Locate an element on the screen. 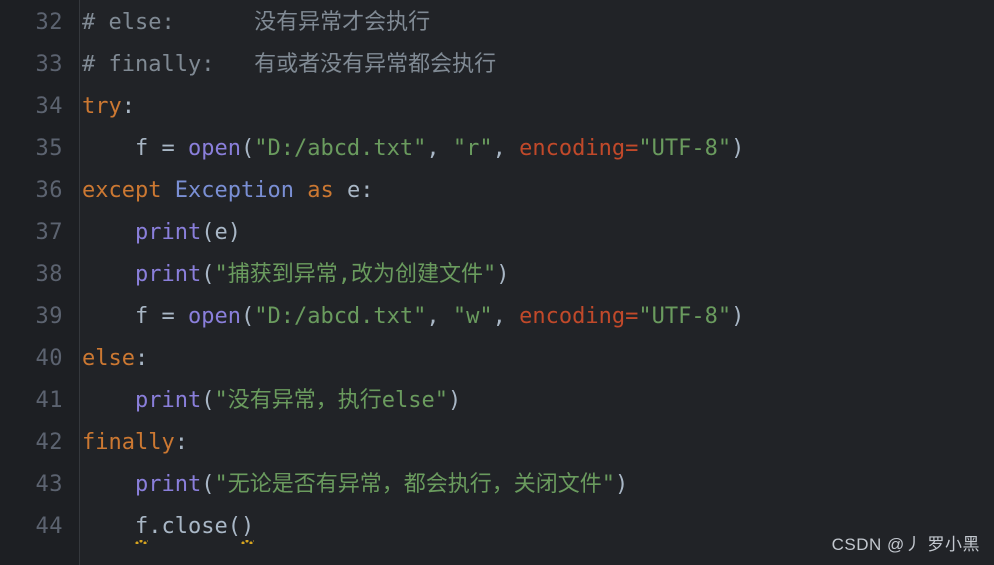 The height and width of the screenshot is (565, 994). code-line-34: try: is located at coordinates (538, 107).